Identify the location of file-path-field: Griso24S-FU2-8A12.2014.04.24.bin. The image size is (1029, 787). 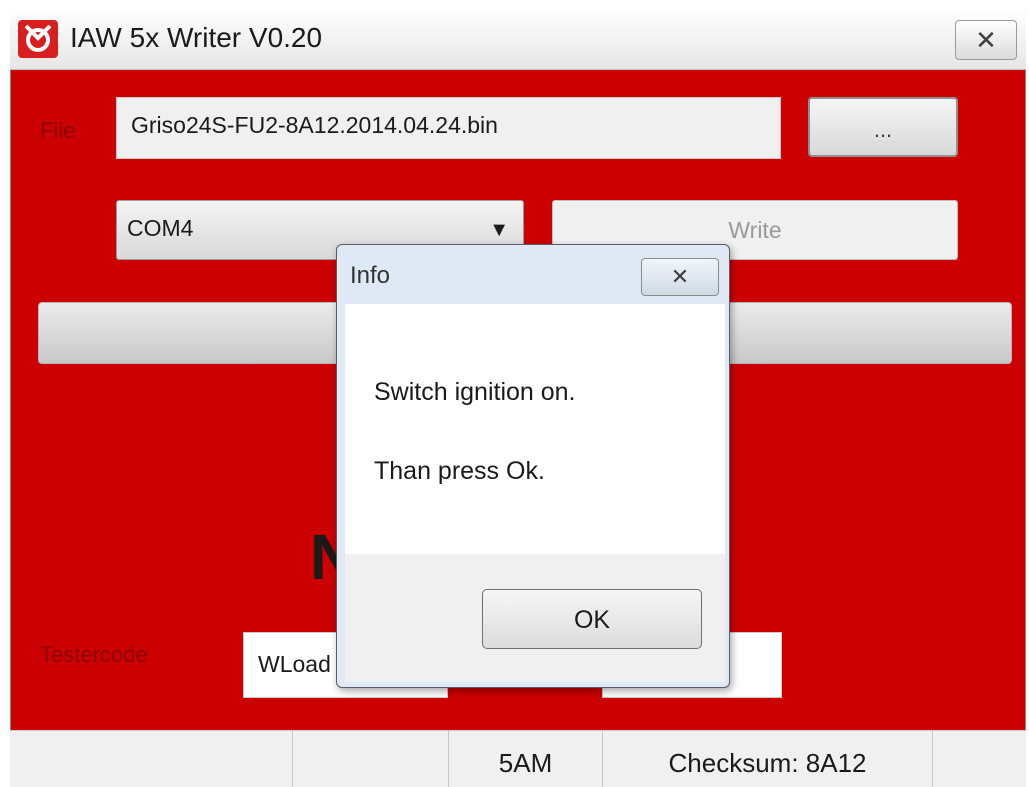
(448, 128).